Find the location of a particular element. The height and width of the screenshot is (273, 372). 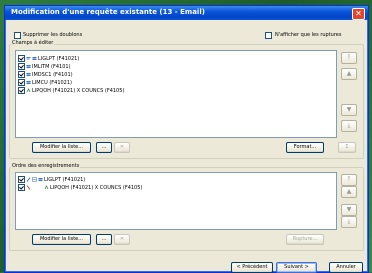

order-move-top-button: ⤒ is located at coordinates (349, 180).